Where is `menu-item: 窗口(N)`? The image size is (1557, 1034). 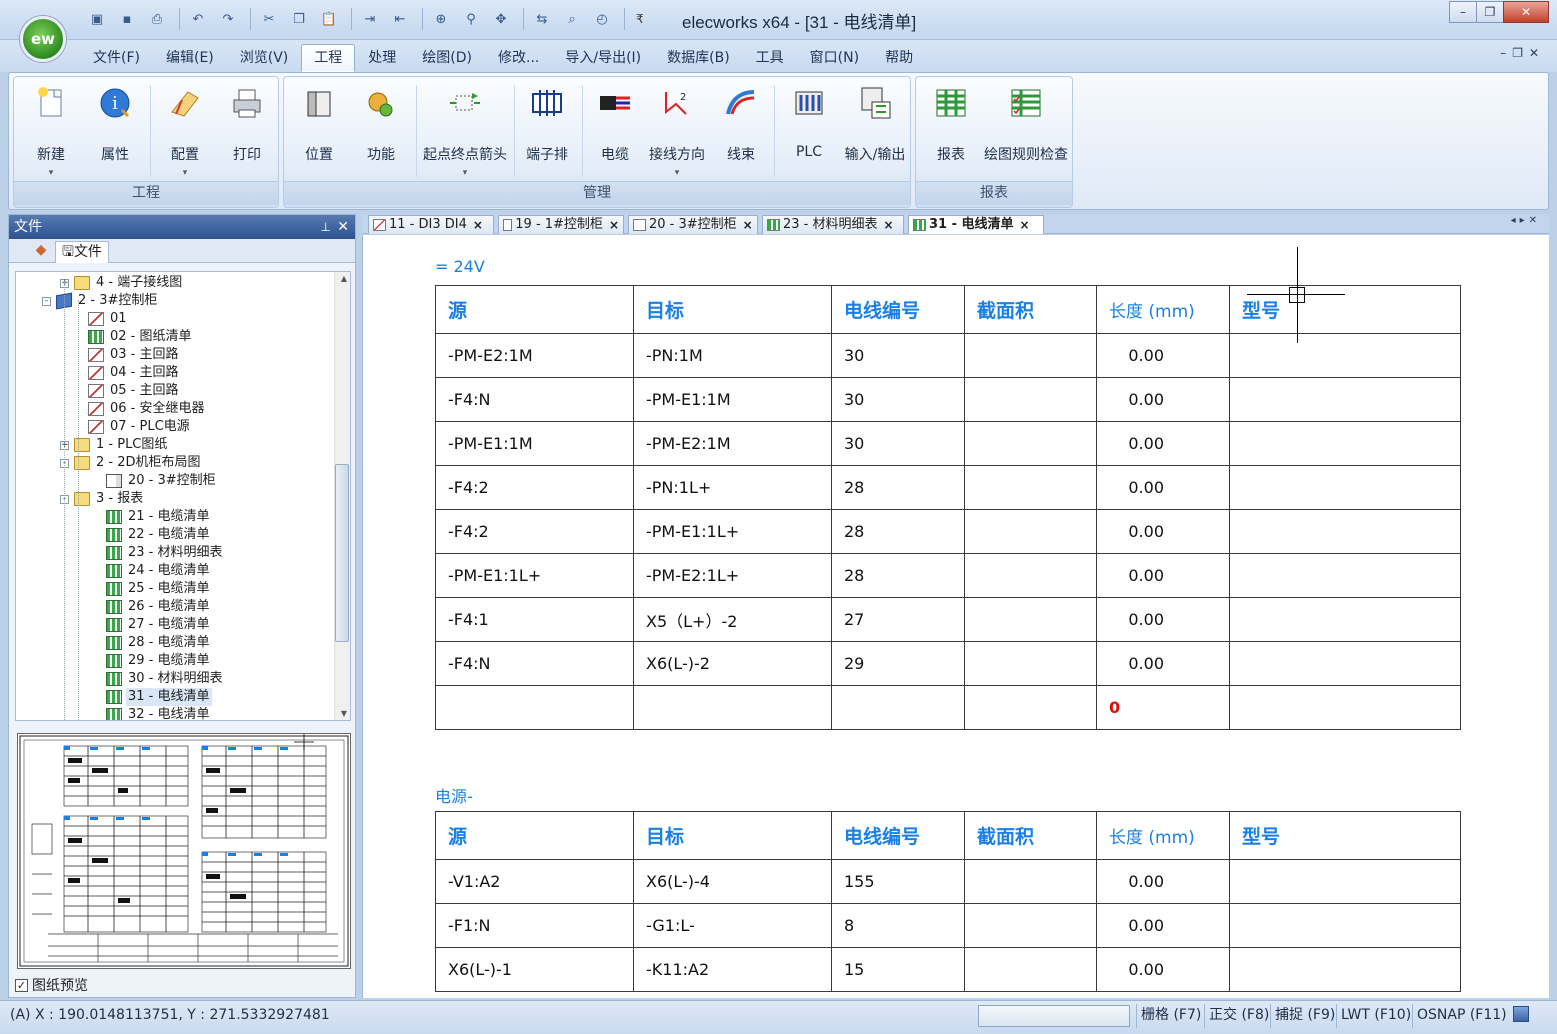 menu-item: 窗口(N) is located at coordinates (834, 58).